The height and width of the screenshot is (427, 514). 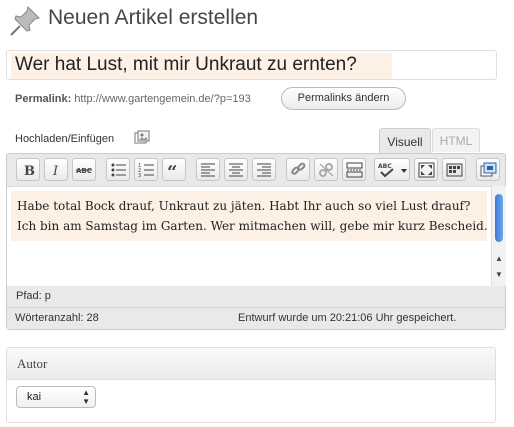 I want to click on bold-button: B, so click(x=28, y=169).